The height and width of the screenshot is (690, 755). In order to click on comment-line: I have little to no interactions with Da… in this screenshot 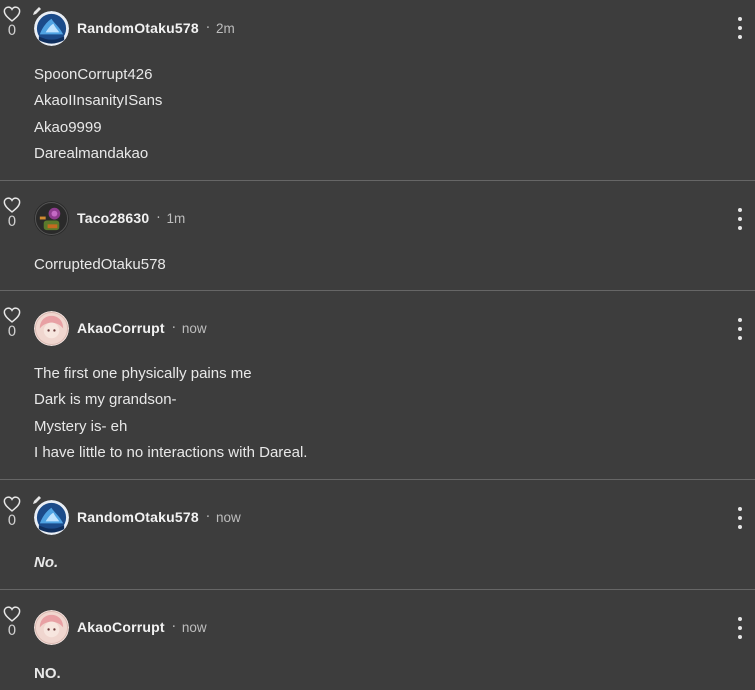, I will do `click(171, 452)`.